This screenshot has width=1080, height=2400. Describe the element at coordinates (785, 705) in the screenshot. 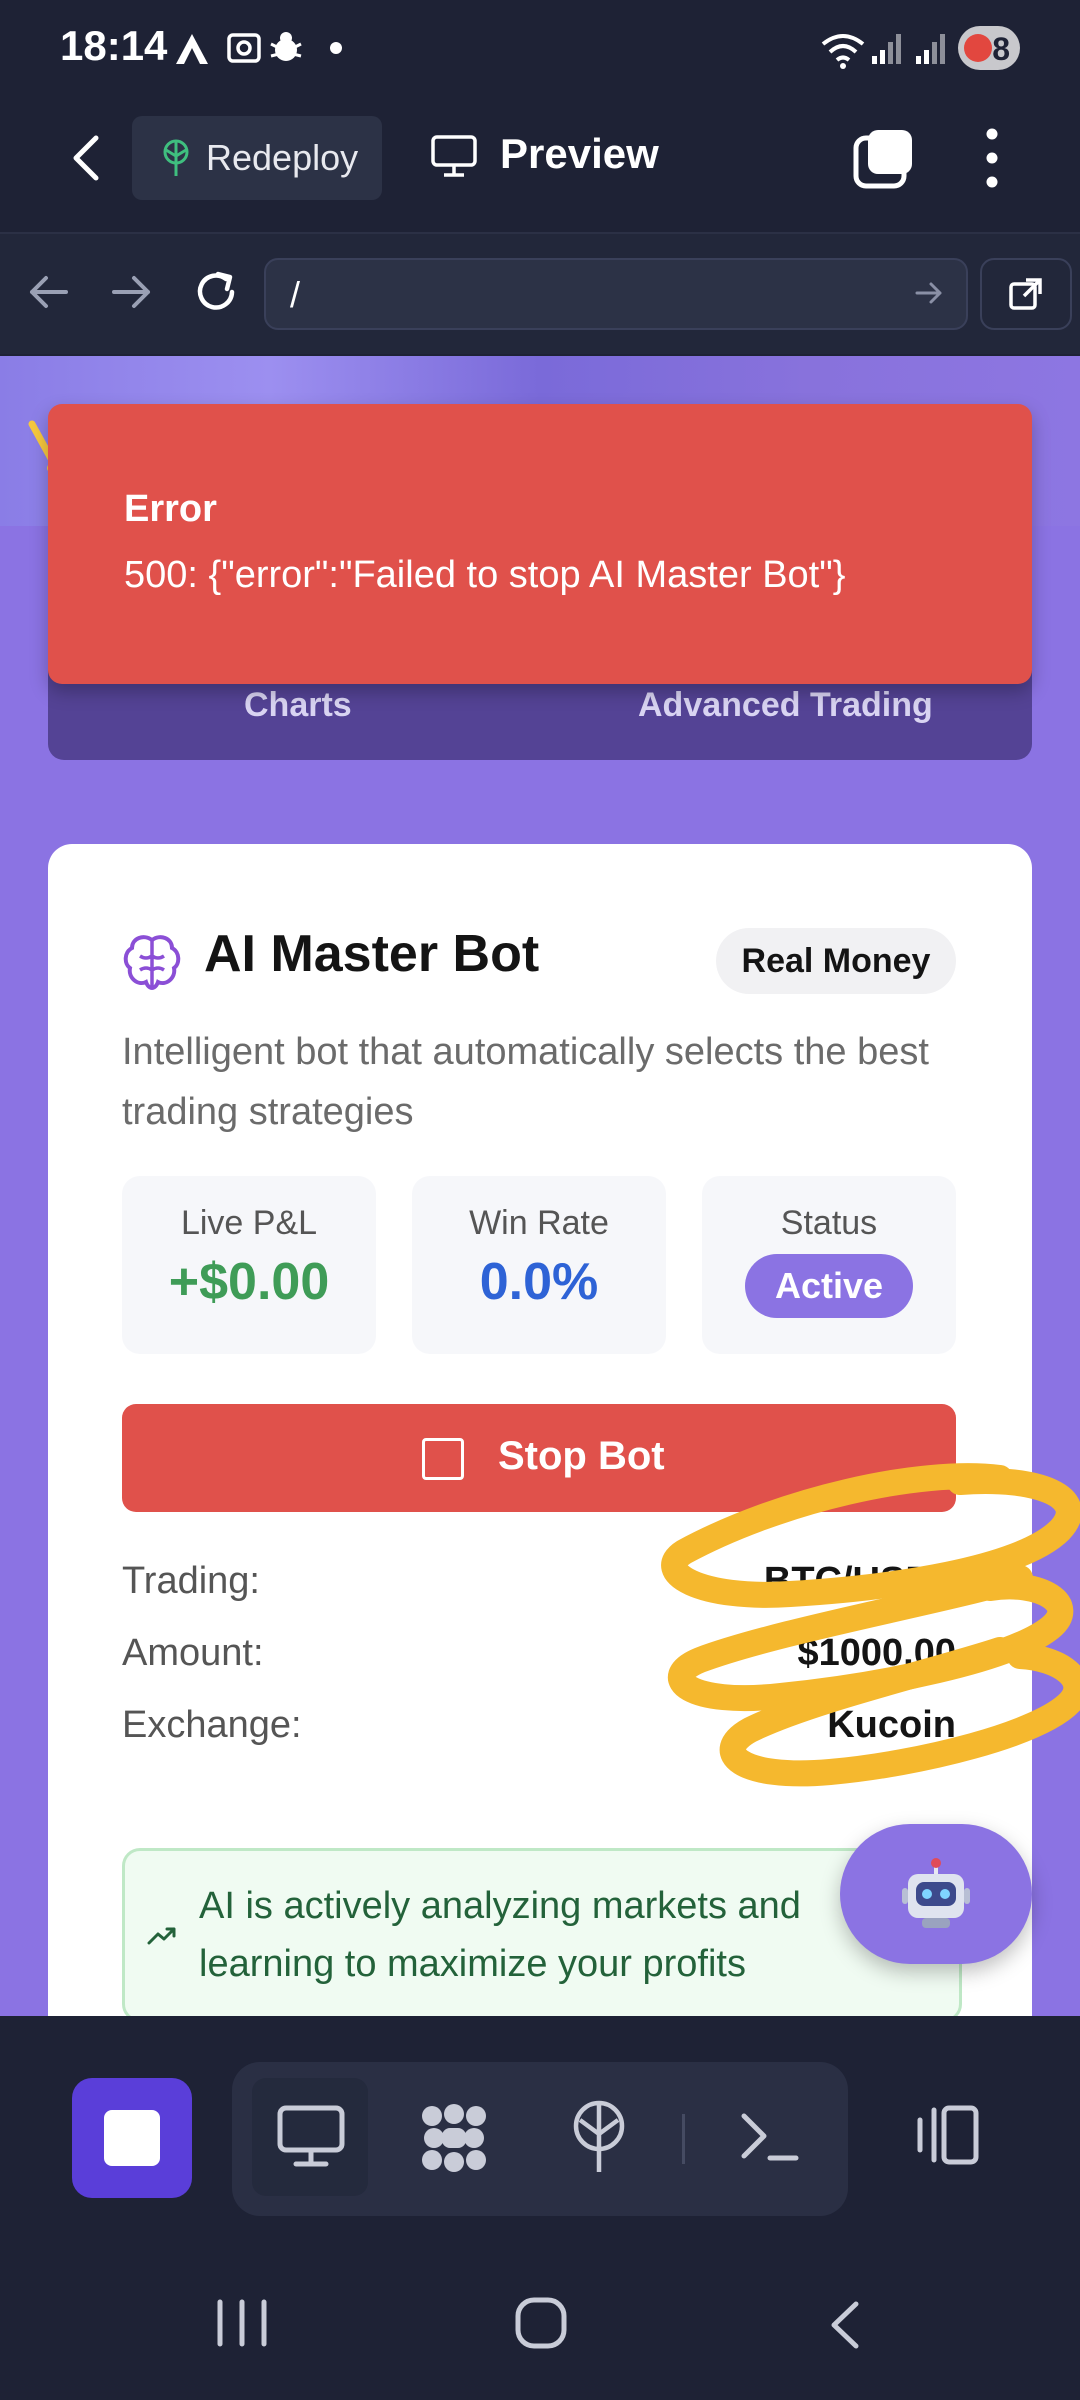

I see `tab-advanced-trading: Advanced Trading` at that location.